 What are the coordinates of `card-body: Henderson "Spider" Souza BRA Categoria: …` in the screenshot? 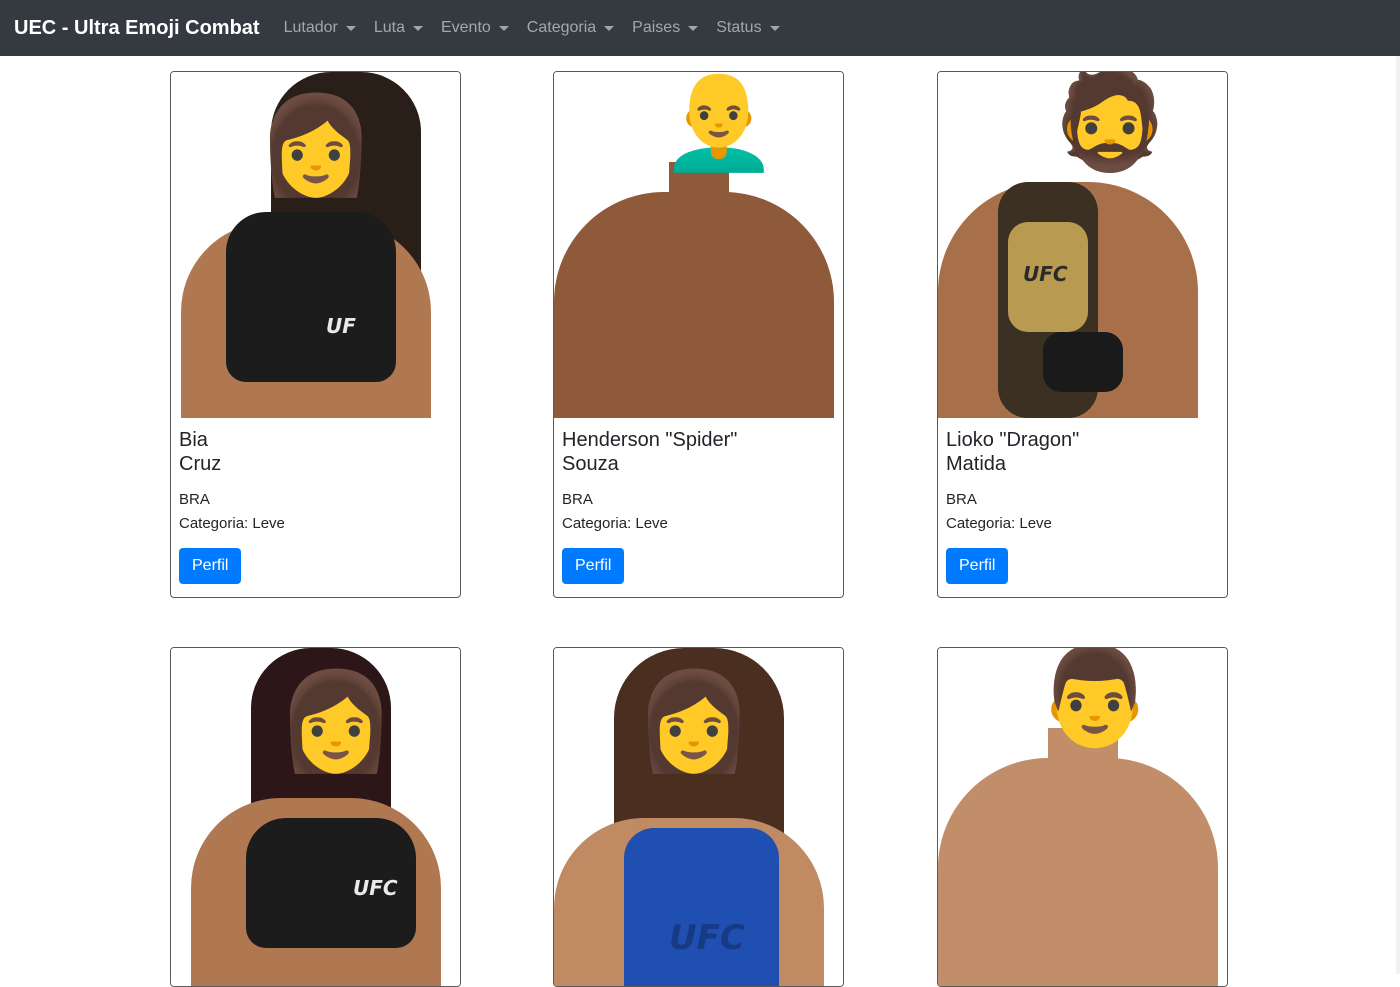 It's located at (698, 505).